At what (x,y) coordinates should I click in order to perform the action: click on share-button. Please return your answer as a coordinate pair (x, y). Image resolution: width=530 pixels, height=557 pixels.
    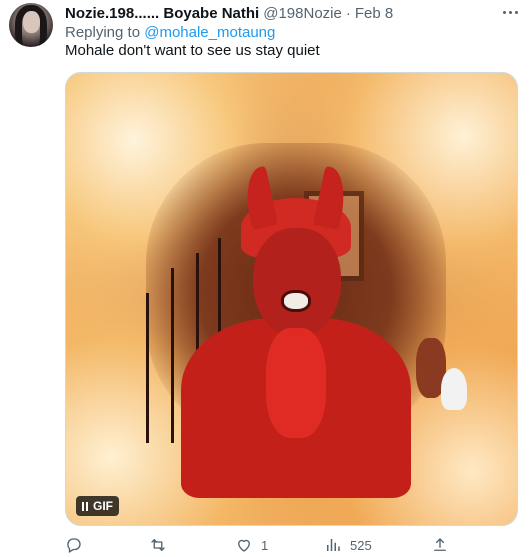
    Looking at the image, I should click on (440, 545).